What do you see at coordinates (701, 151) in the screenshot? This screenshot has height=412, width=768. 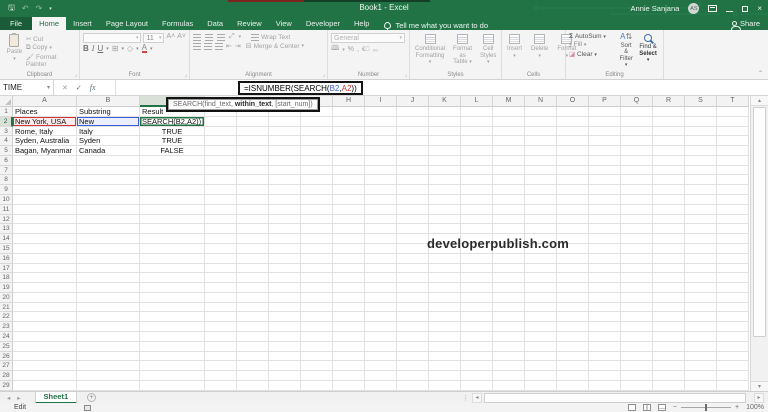 I see `cell-S5` at bounding box center [701, 151].